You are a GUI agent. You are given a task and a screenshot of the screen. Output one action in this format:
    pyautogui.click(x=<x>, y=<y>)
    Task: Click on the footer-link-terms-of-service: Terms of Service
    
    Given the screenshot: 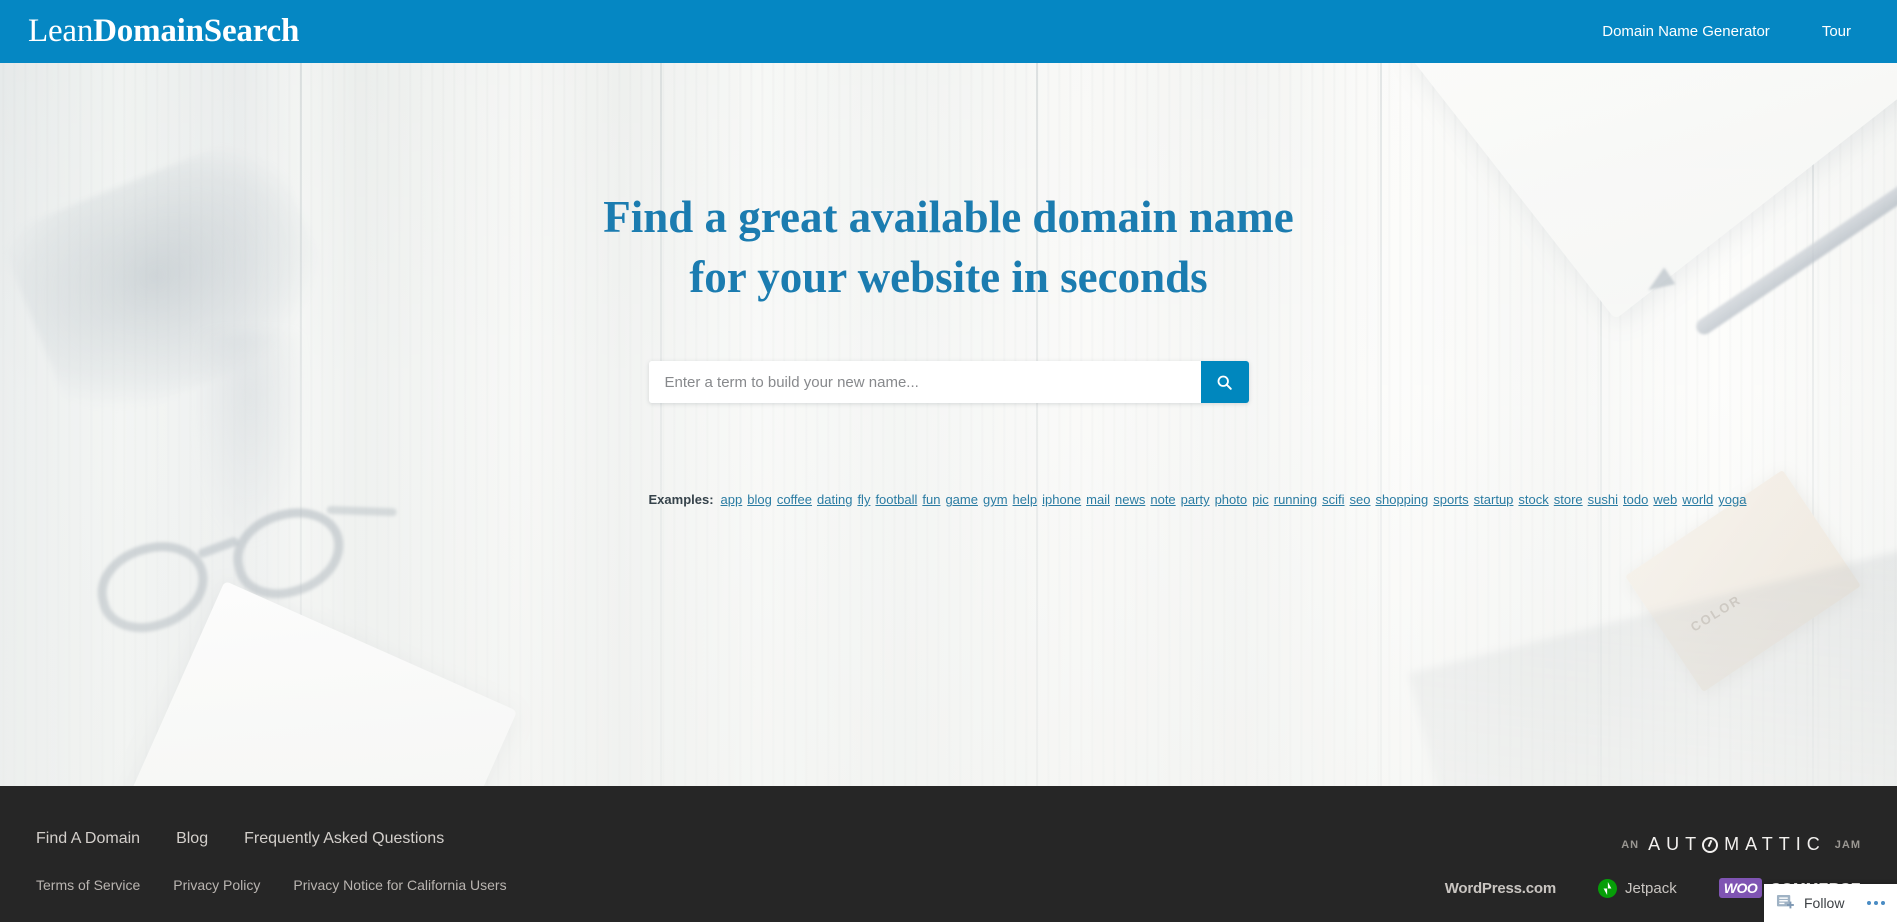 What is the action you would take?
    pyautogui.click(x=88, y=885)
    